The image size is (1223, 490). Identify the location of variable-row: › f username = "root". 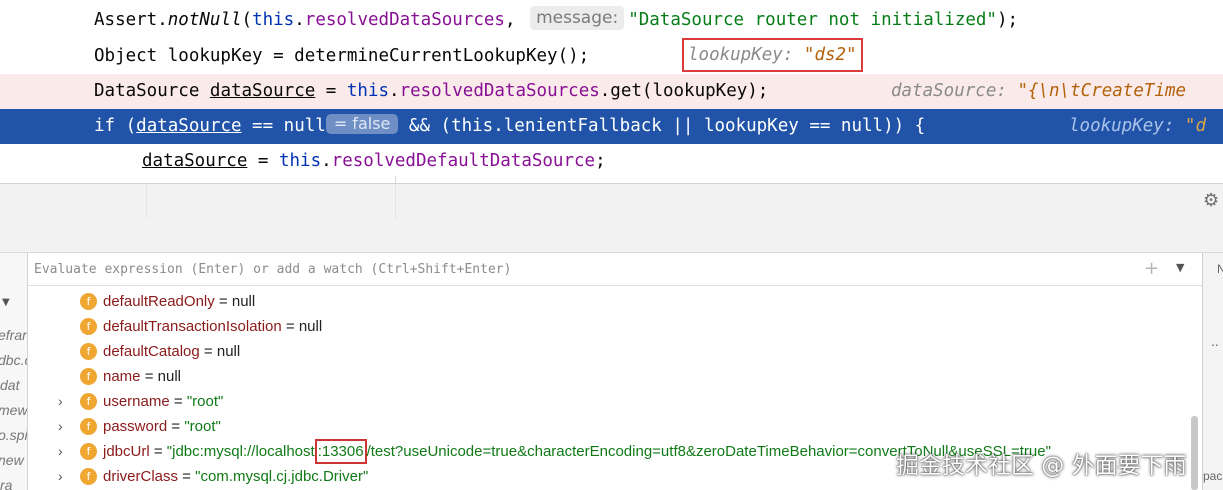
(608, 401).